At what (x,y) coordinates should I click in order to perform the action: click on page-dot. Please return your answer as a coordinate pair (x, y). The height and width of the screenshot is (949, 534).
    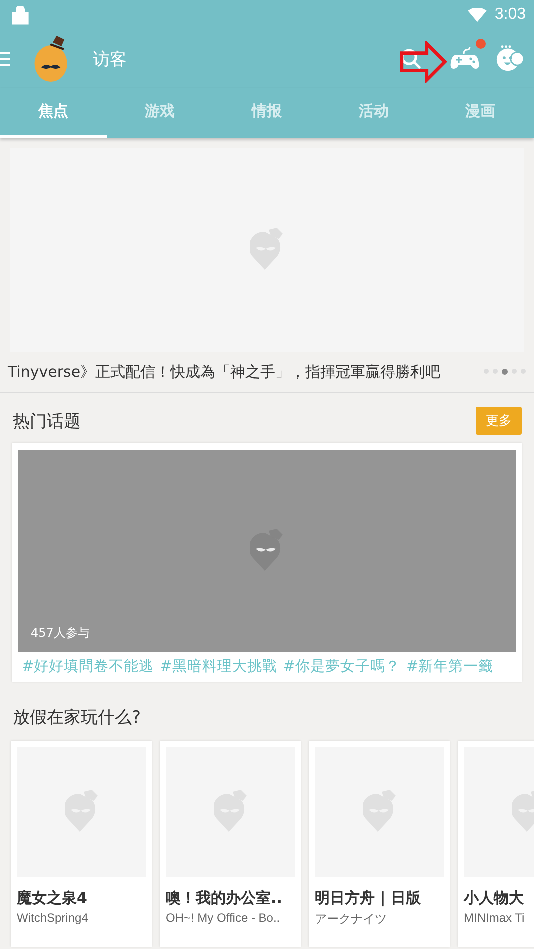
    Looking at the image, I should click on (505, 372).